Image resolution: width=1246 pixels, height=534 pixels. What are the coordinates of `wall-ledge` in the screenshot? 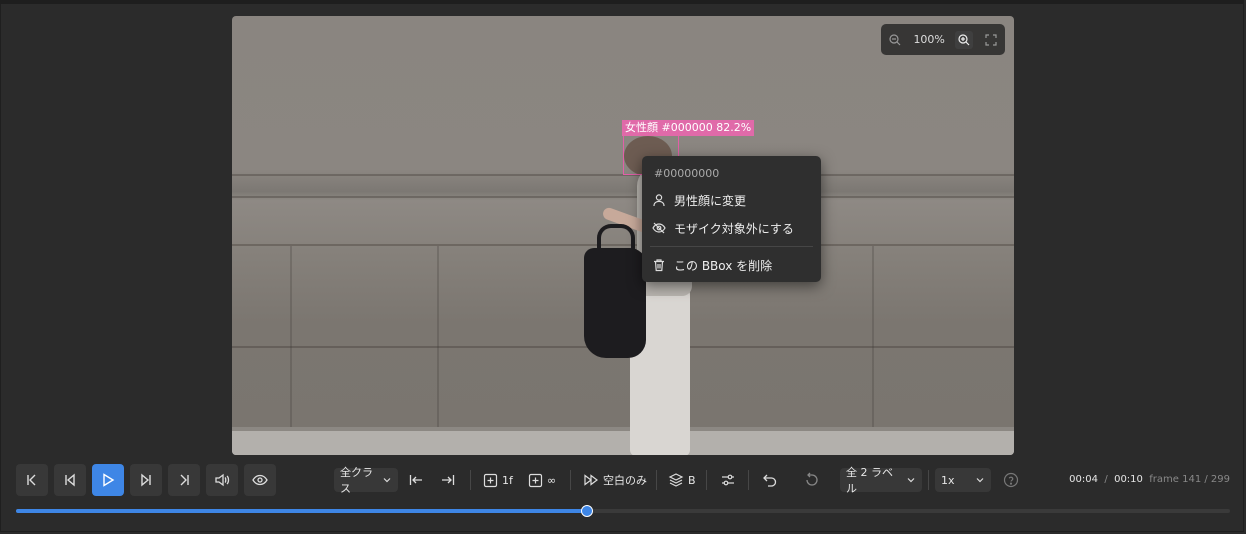 It's located at (623, 197).